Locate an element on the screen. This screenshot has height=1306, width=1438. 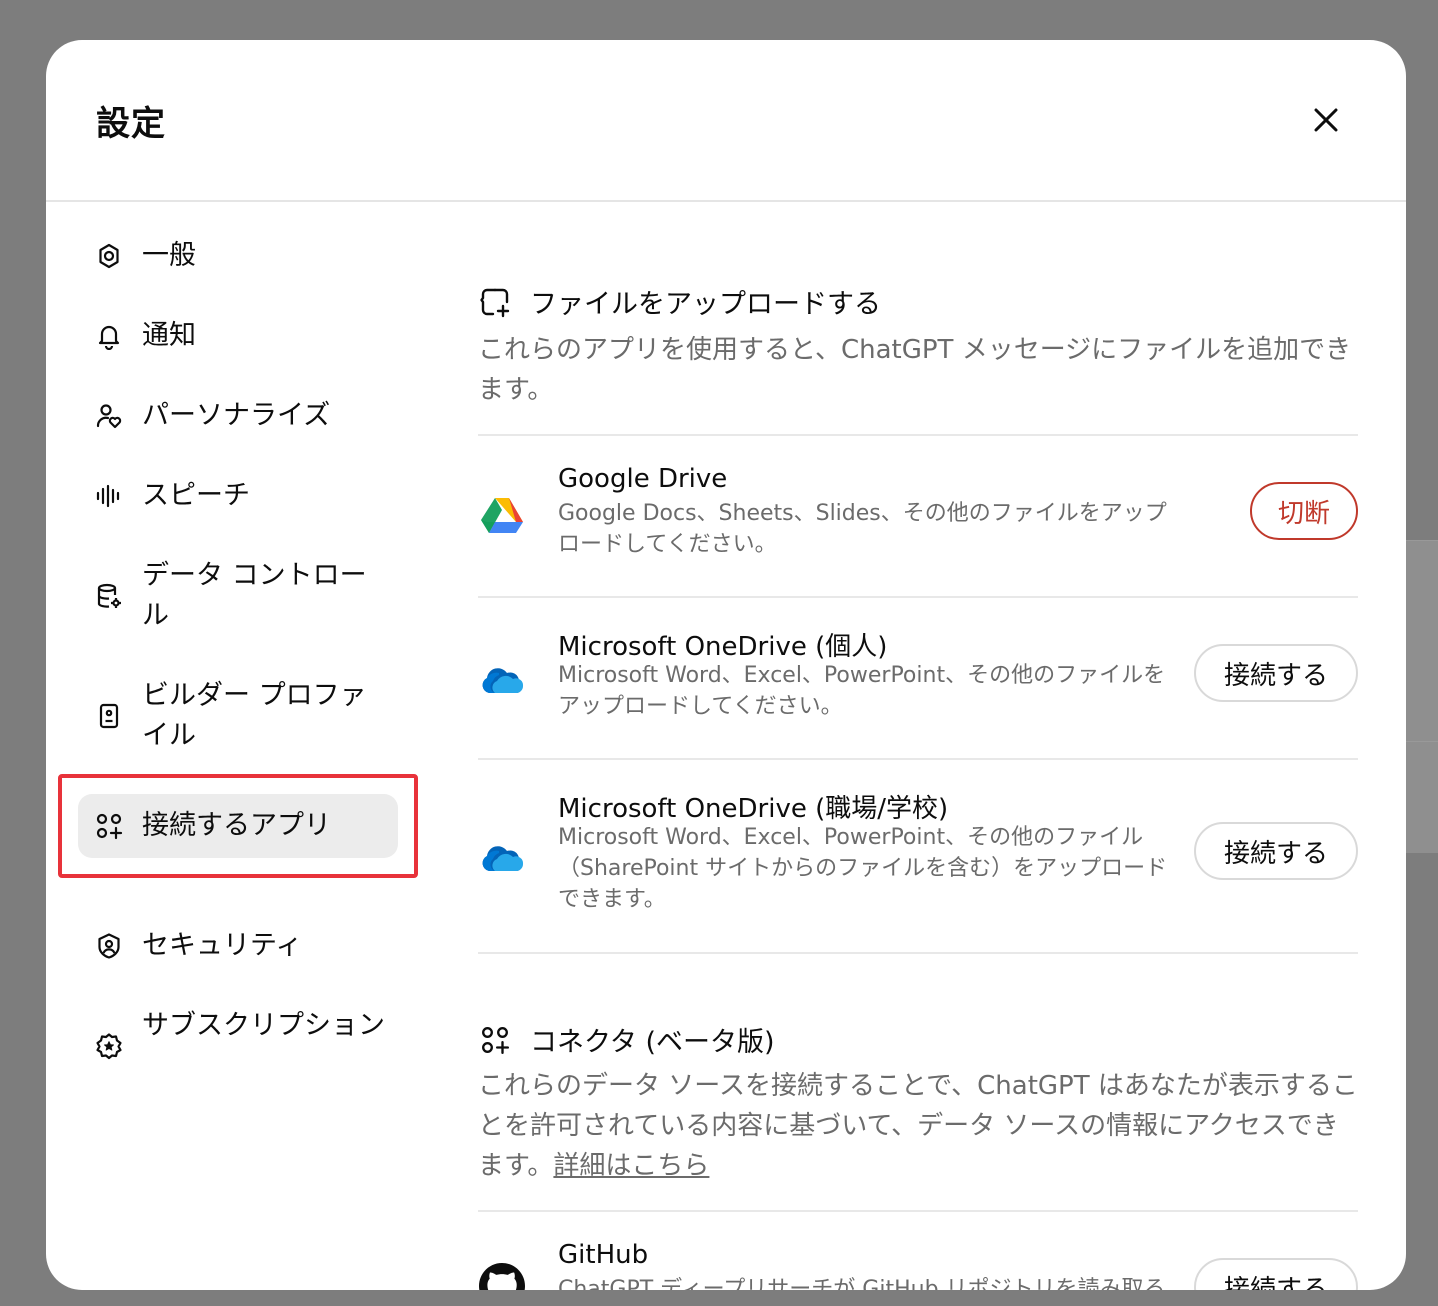
sidebar-item-label: 一般 is located at coordinates (169, 255).